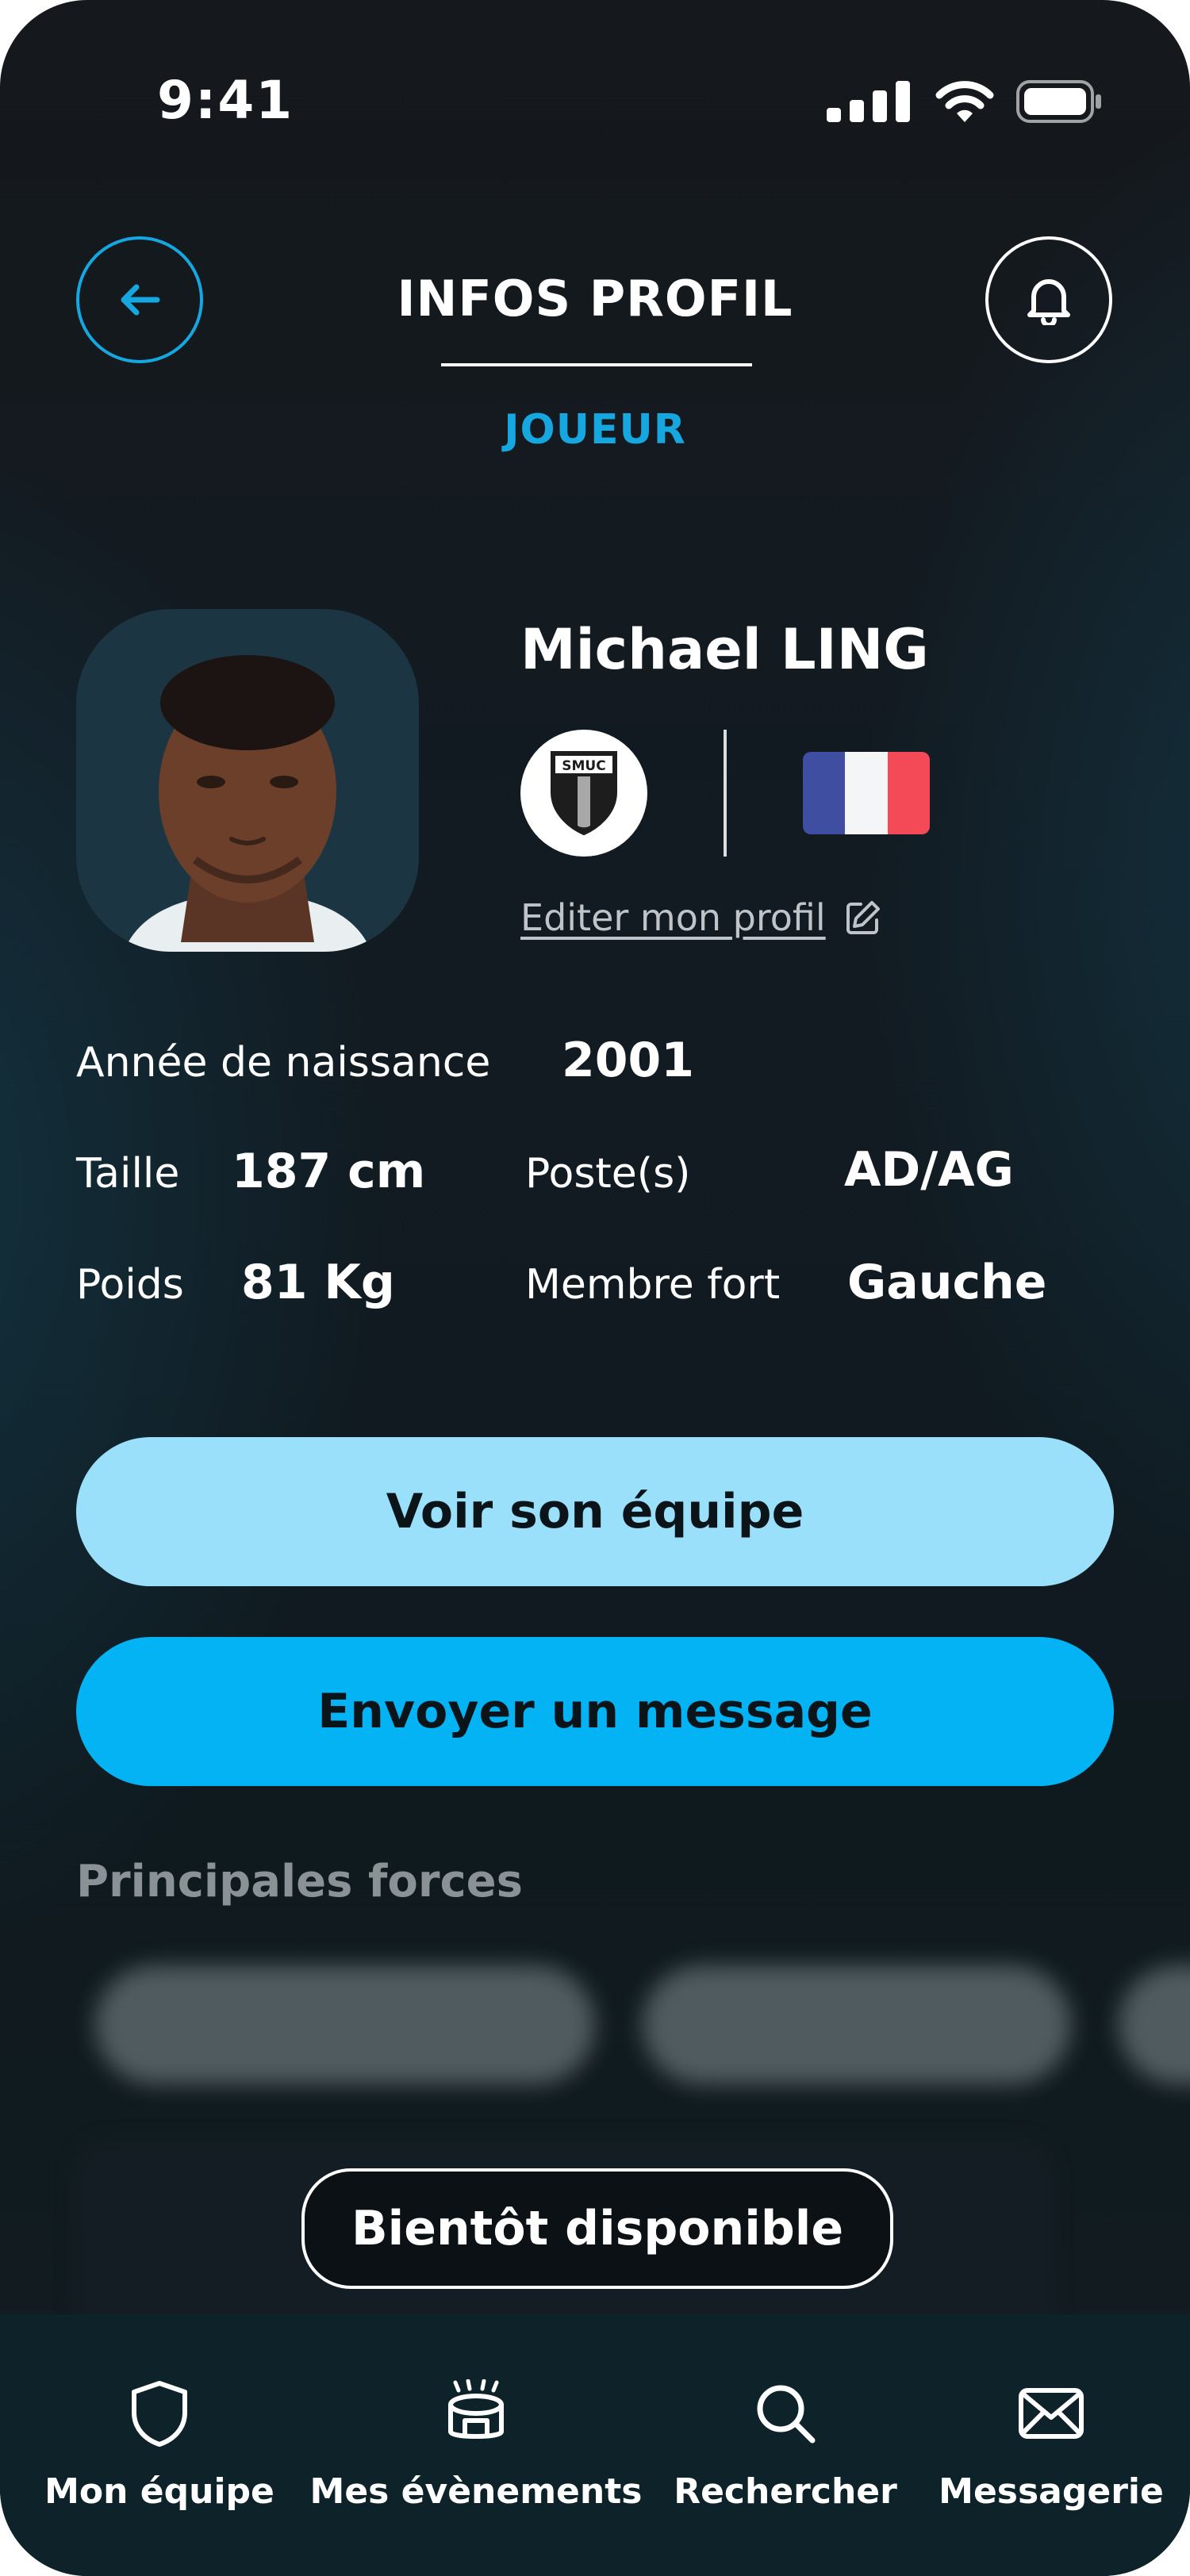  Describe the element at coordinates (596, 364) in the screenshot. I see `title-underline` at that location.